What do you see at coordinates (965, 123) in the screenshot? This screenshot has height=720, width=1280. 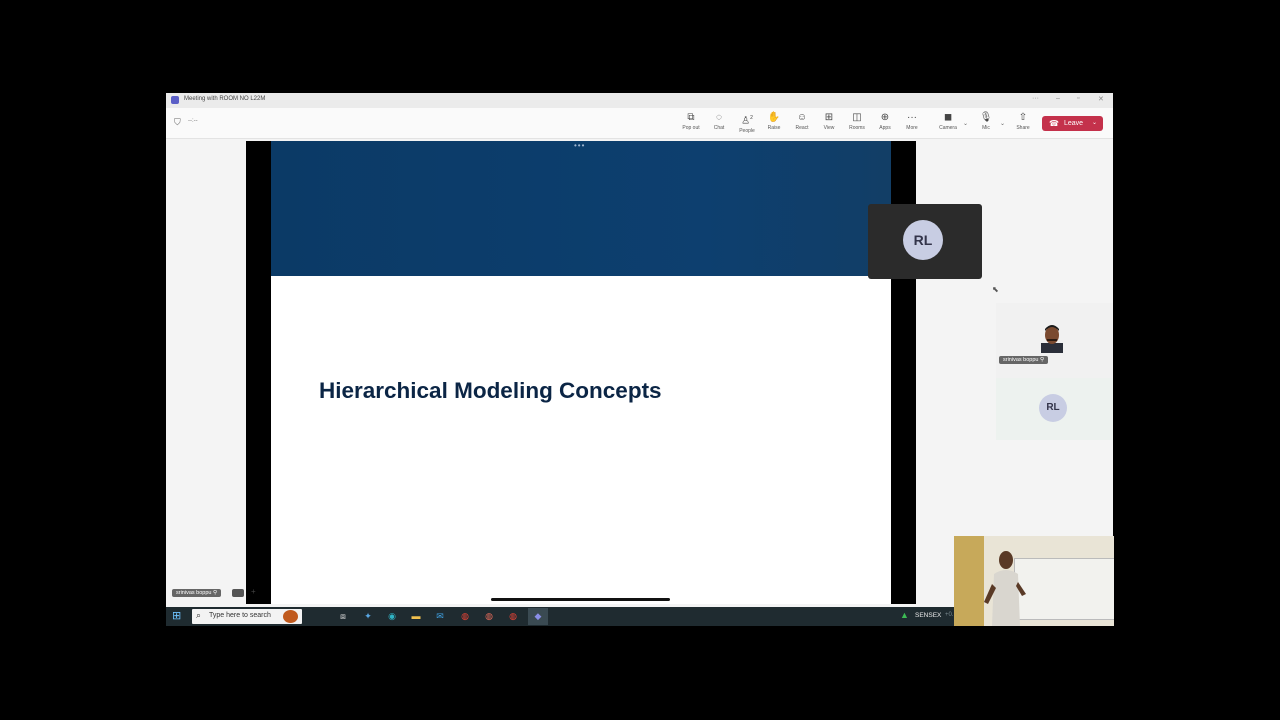 I see `camera-options-chevron-icon: ⌄` at bounding box center [965, 123].